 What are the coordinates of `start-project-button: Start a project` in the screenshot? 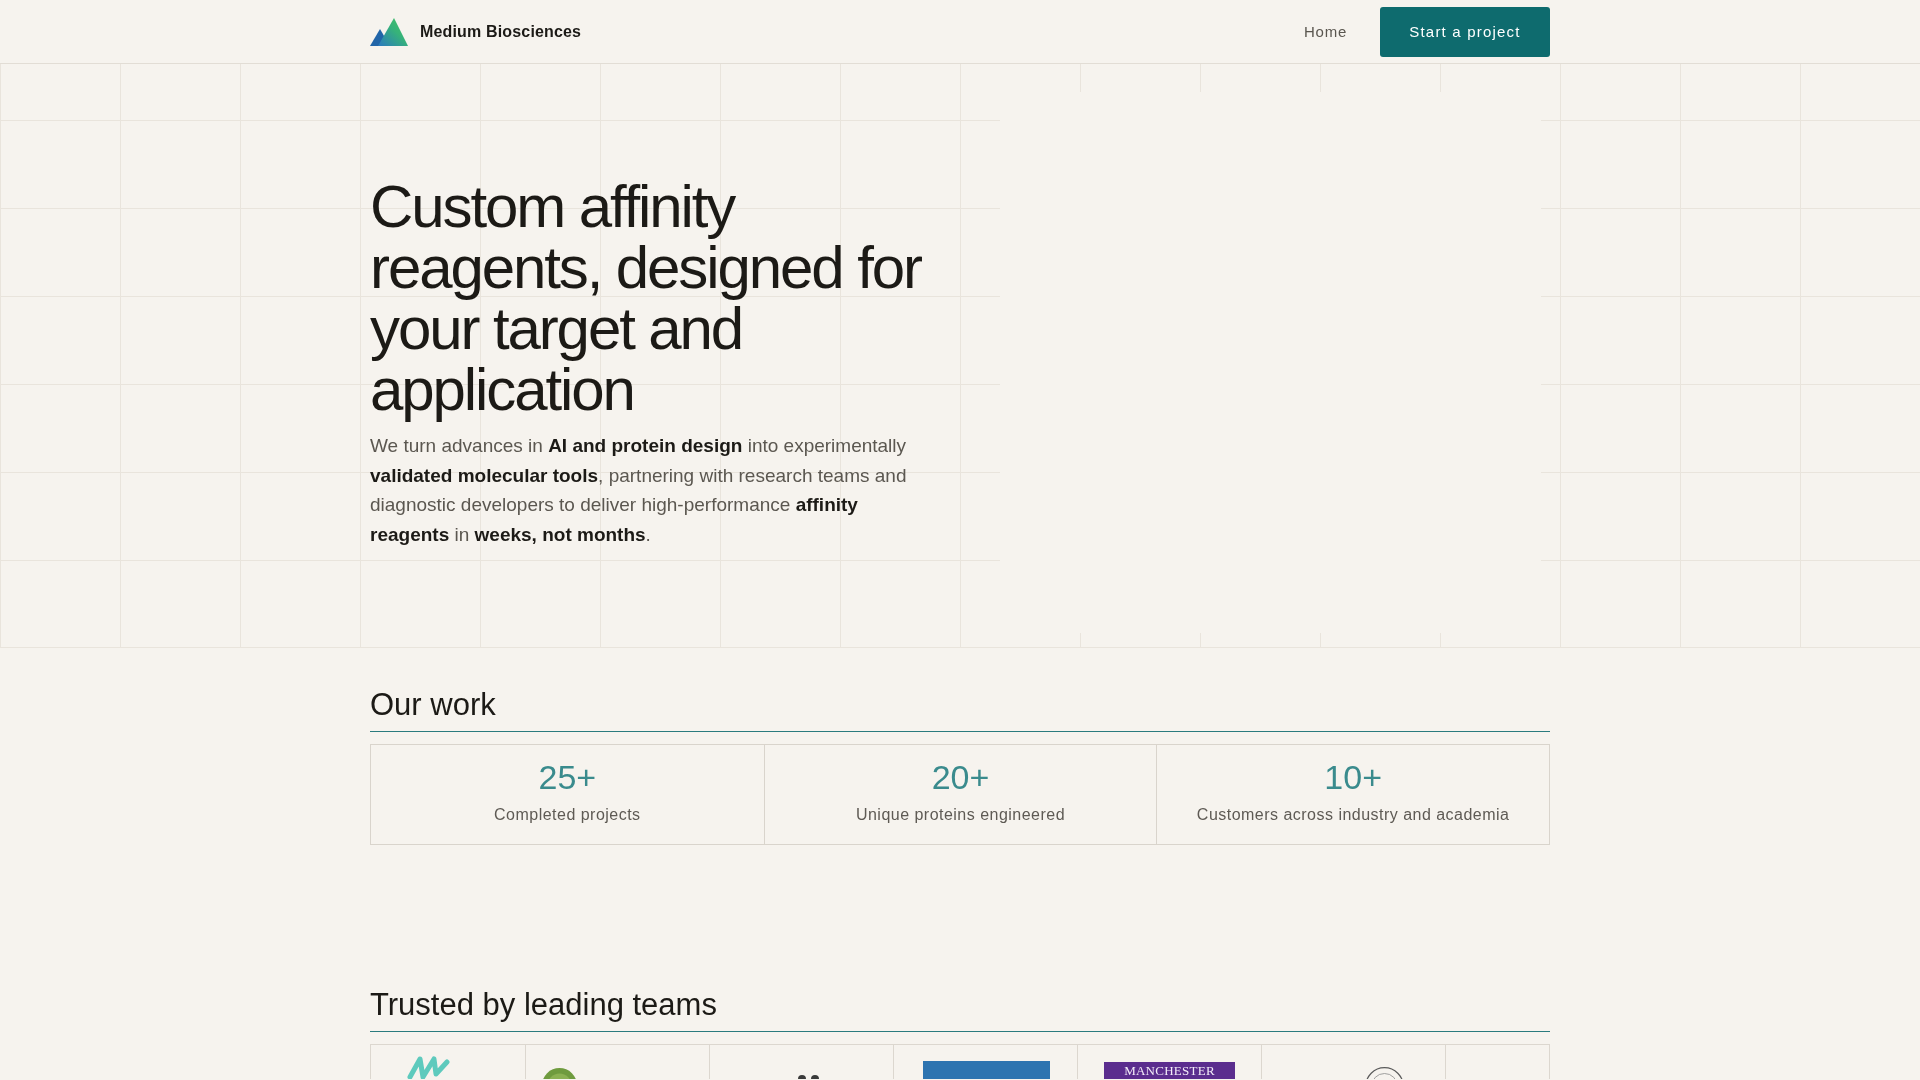 It's located at (1465, 31).